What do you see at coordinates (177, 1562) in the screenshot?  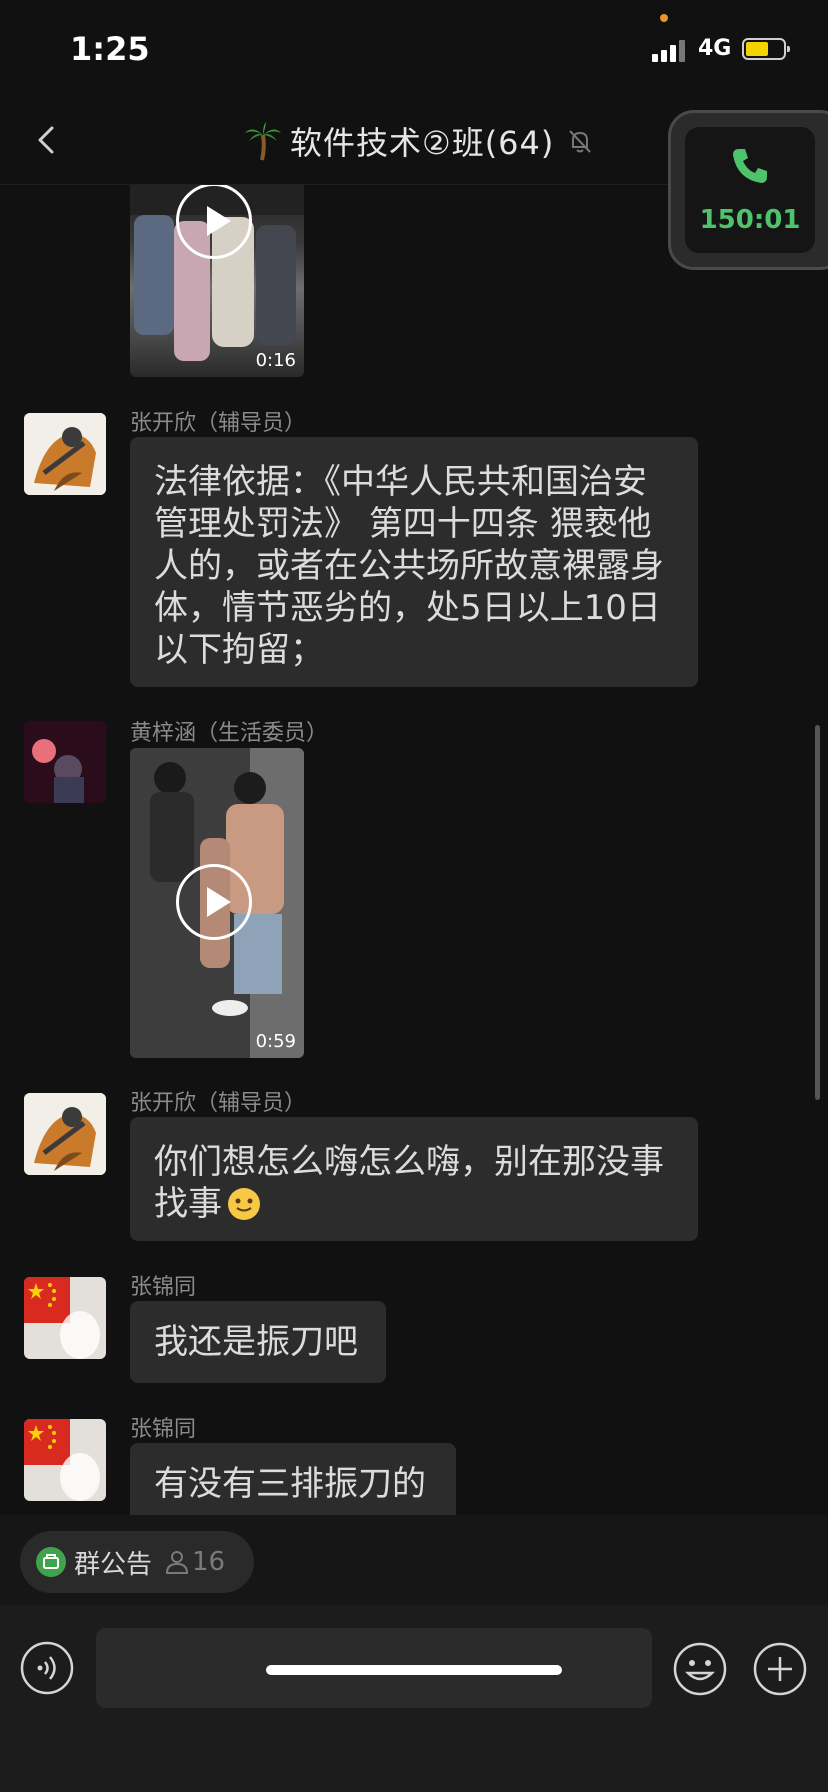 I see `person-icon` at bounding box center [177, 1562].